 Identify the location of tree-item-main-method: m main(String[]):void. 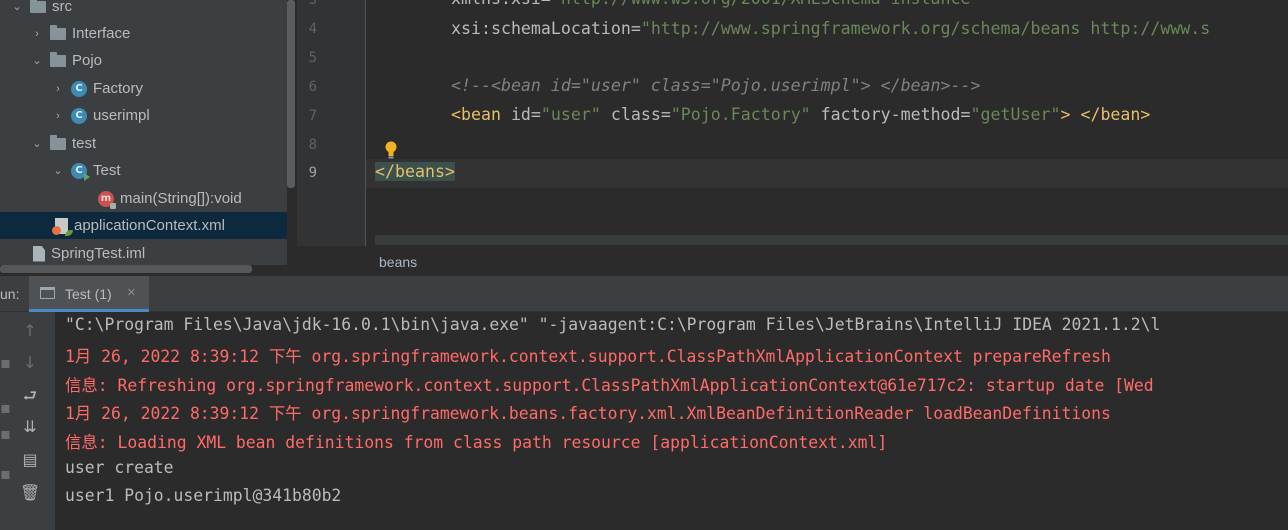
(143, 198).